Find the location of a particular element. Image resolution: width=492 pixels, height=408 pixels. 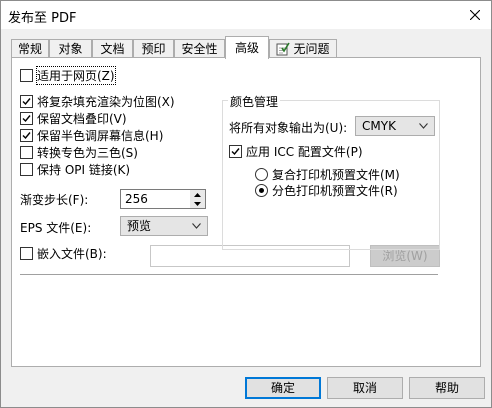

separations-profile-circle is located at coordinates (261, 190).